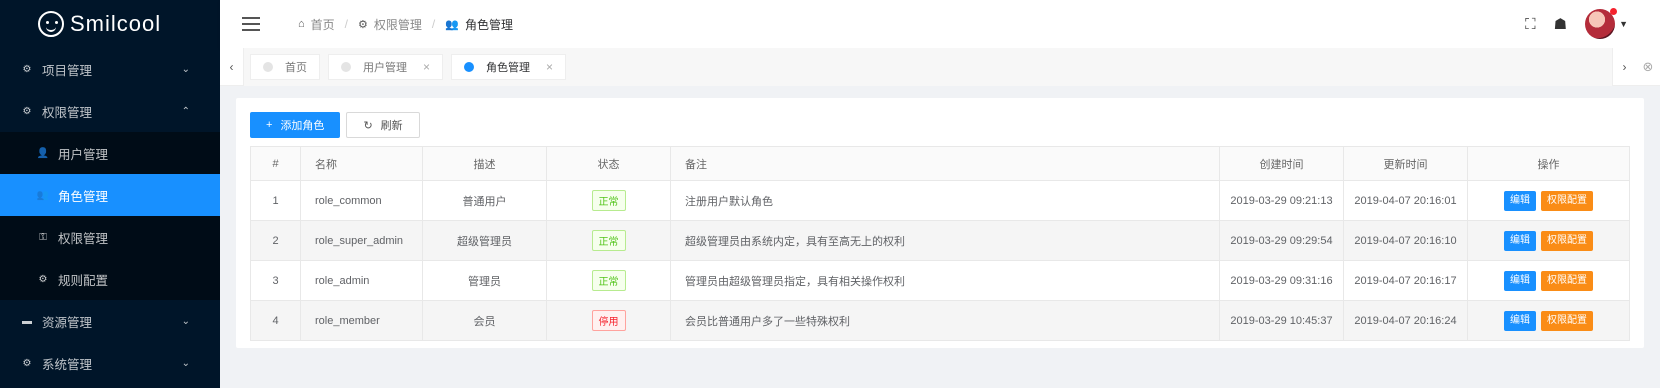 Image resolution: width=1660 pixels, height=388 pixels. What do you see at coordinates (1530, 24) in the screenshot?
I see `fullscreen-icon: ⛶` at bounding box center [1530, 24].